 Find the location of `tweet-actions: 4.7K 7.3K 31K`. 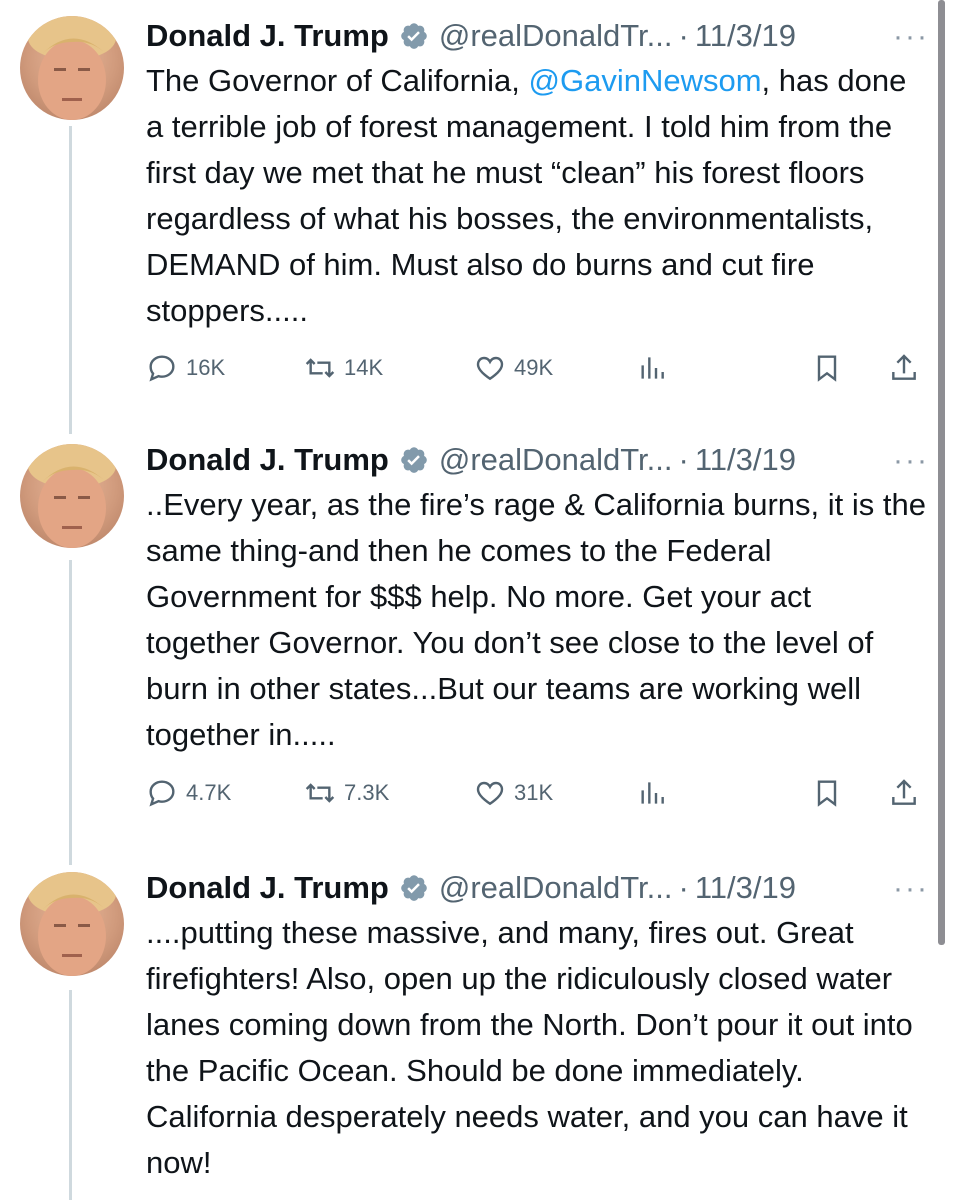

tweet-actions: 4.7K 7.3K 31K is located at coordinates (536, 797).